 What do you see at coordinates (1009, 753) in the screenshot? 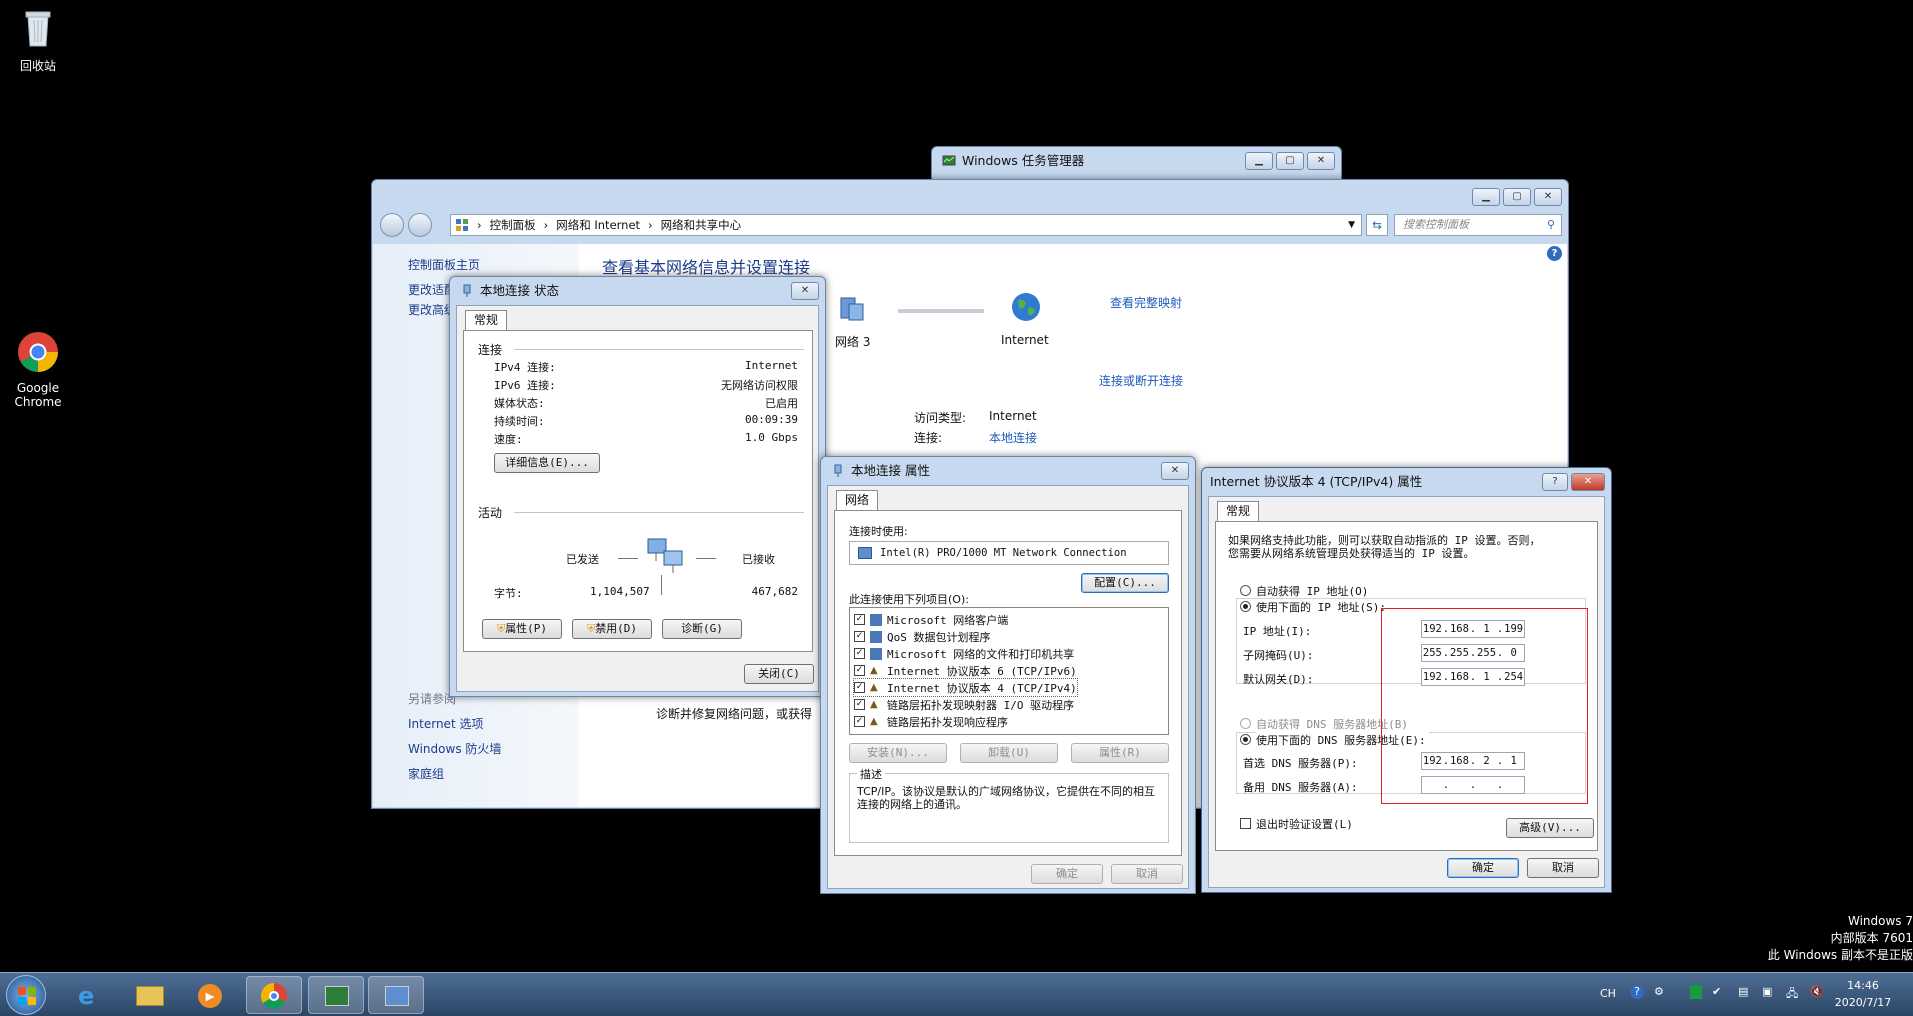
I see `uninstall-button: 卸载(U)` at bounding box center [1009, 753].